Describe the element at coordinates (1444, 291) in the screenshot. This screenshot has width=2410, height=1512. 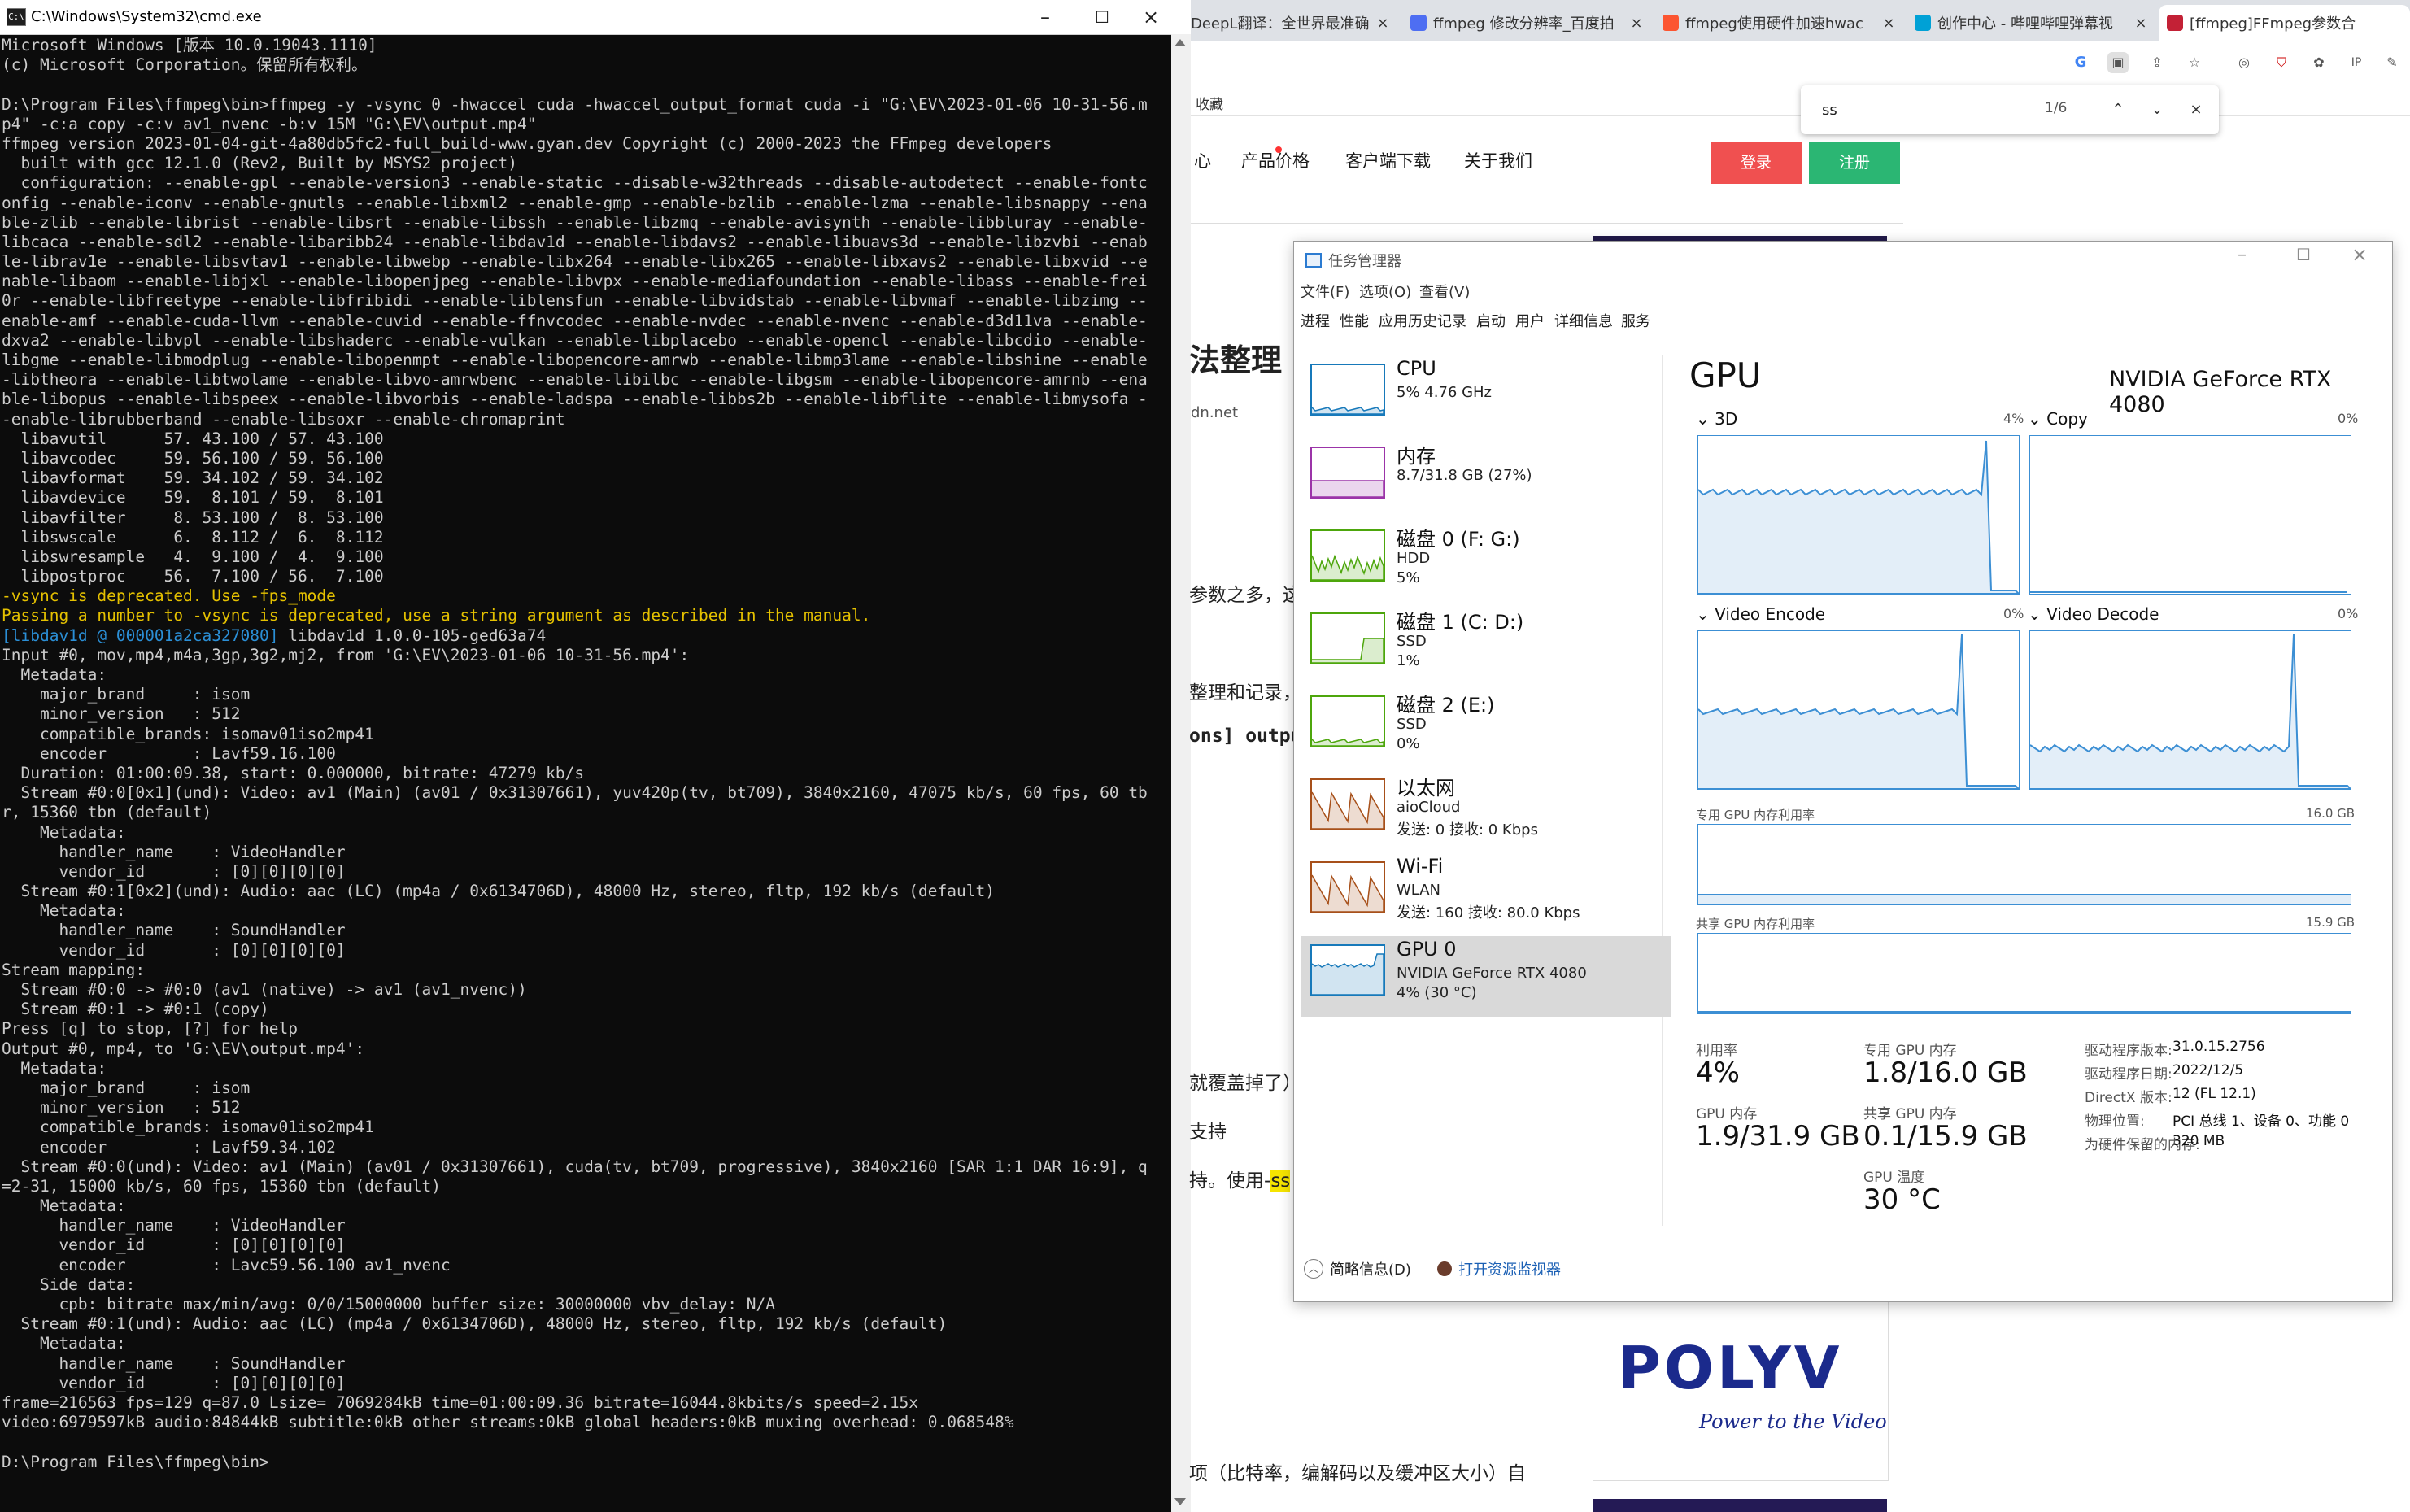
I see `menu-view: 查看(V)` at that location.